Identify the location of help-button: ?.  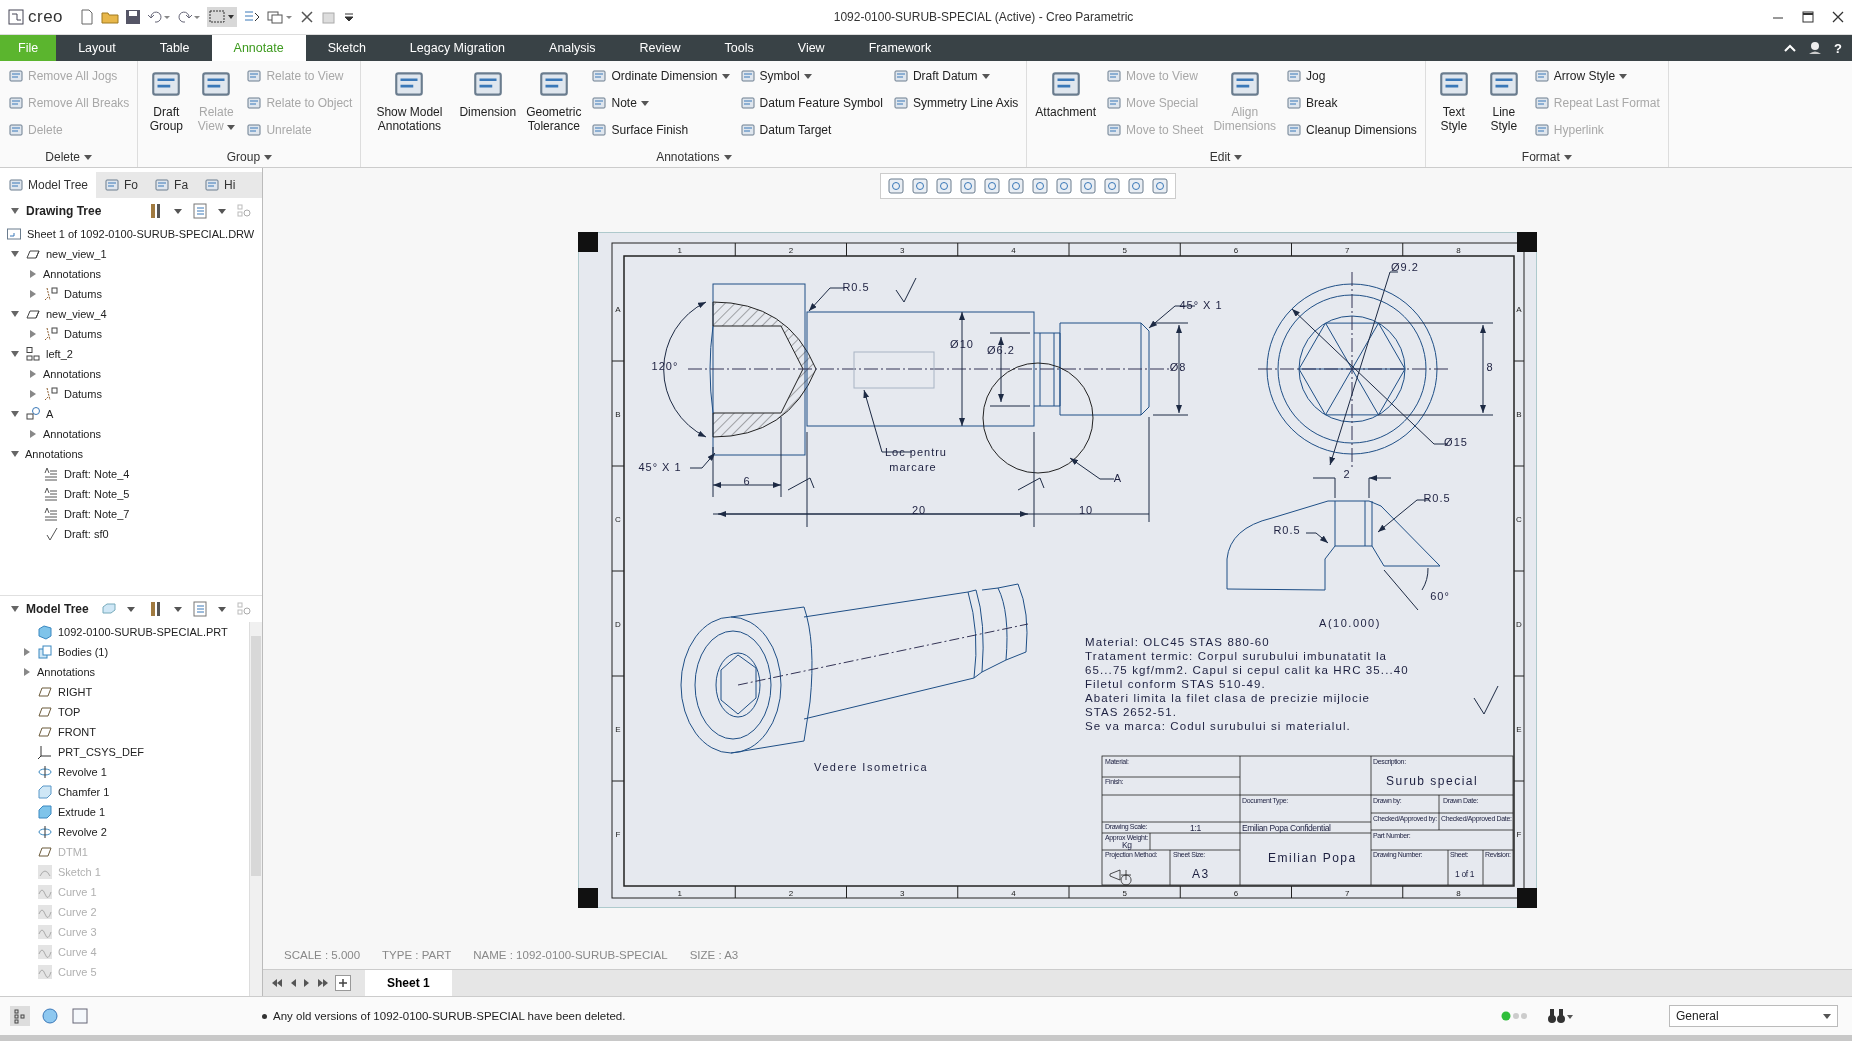
(1838, 48).